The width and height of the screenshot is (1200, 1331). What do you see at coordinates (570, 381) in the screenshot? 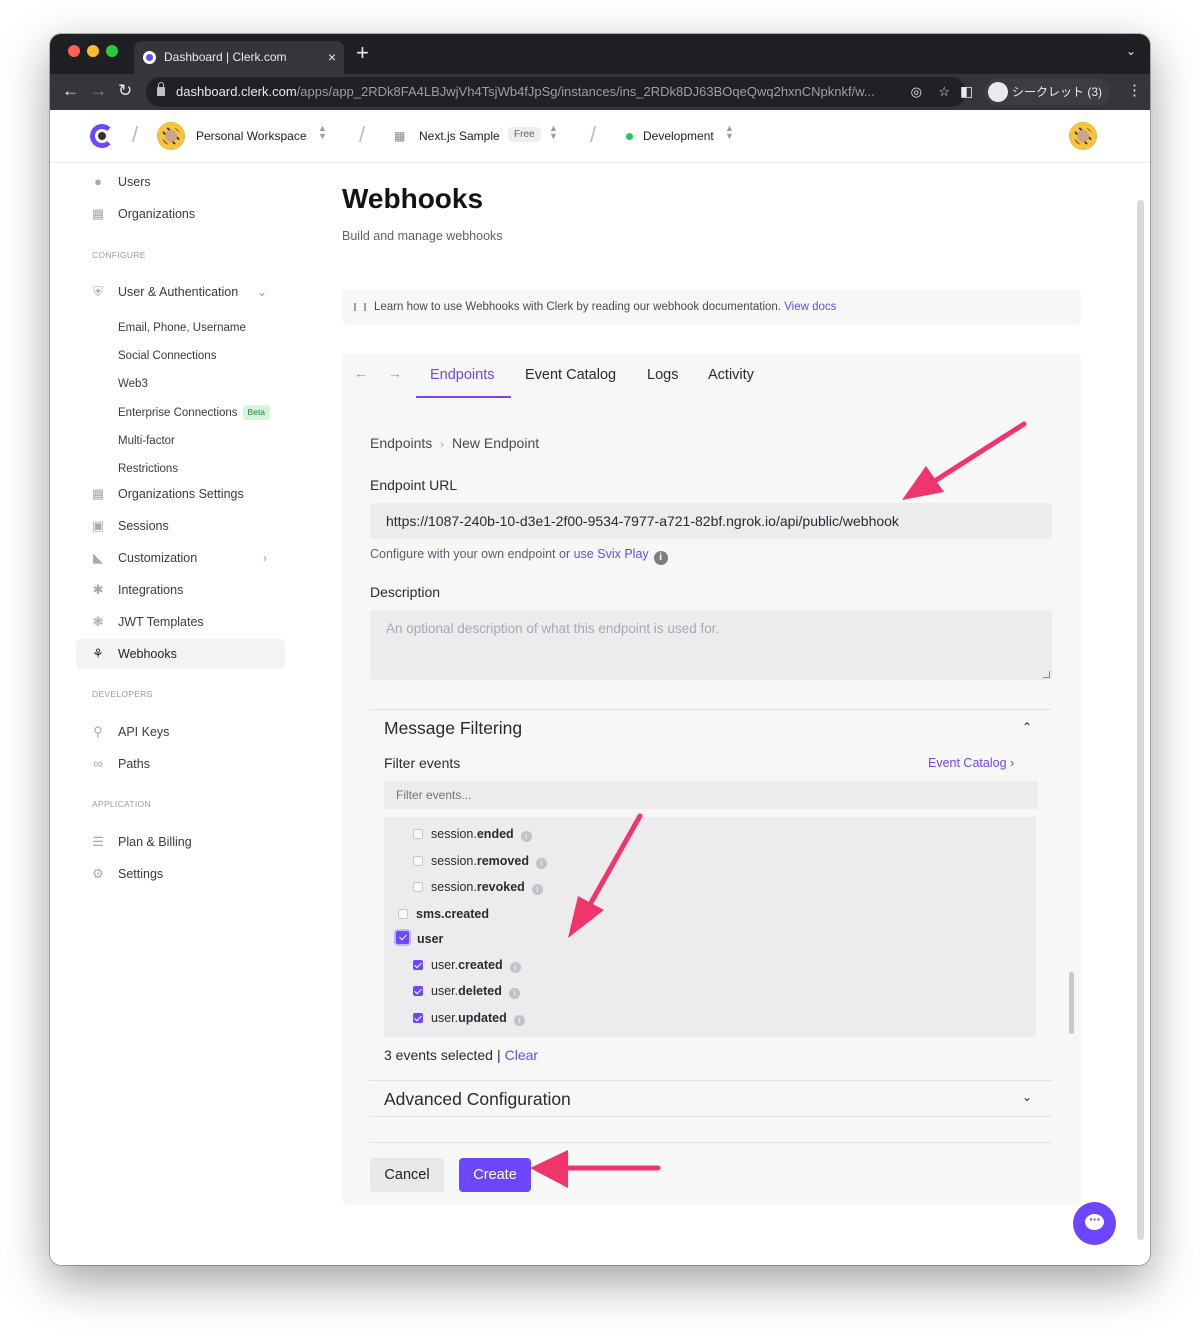
I see `tab-event-catalog: Event Catalog` at bounding box center [570, 381].